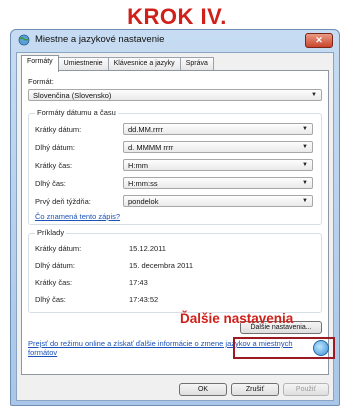  I want to click on examples-title: Príklady, so click(51, 232).